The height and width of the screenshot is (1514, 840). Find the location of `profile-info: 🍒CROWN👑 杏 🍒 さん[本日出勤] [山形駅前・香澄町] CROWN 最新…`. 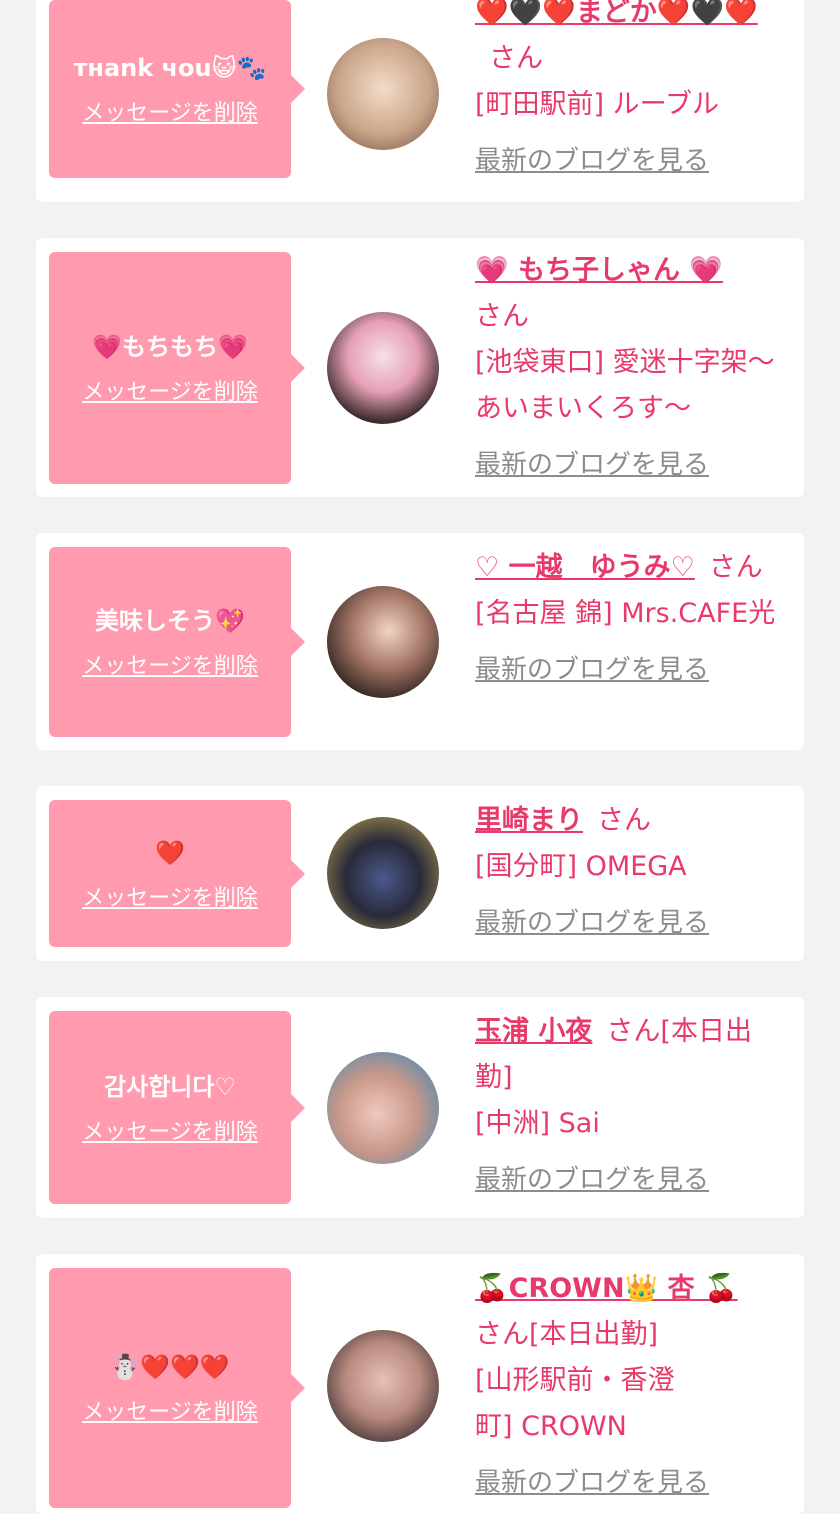

profile-info: 🍒CROWN👑 杏 🍒 さん[本日出勤] [山形駅前・香澄町] CROWN 最新… is located at coordinates (630, 1386).